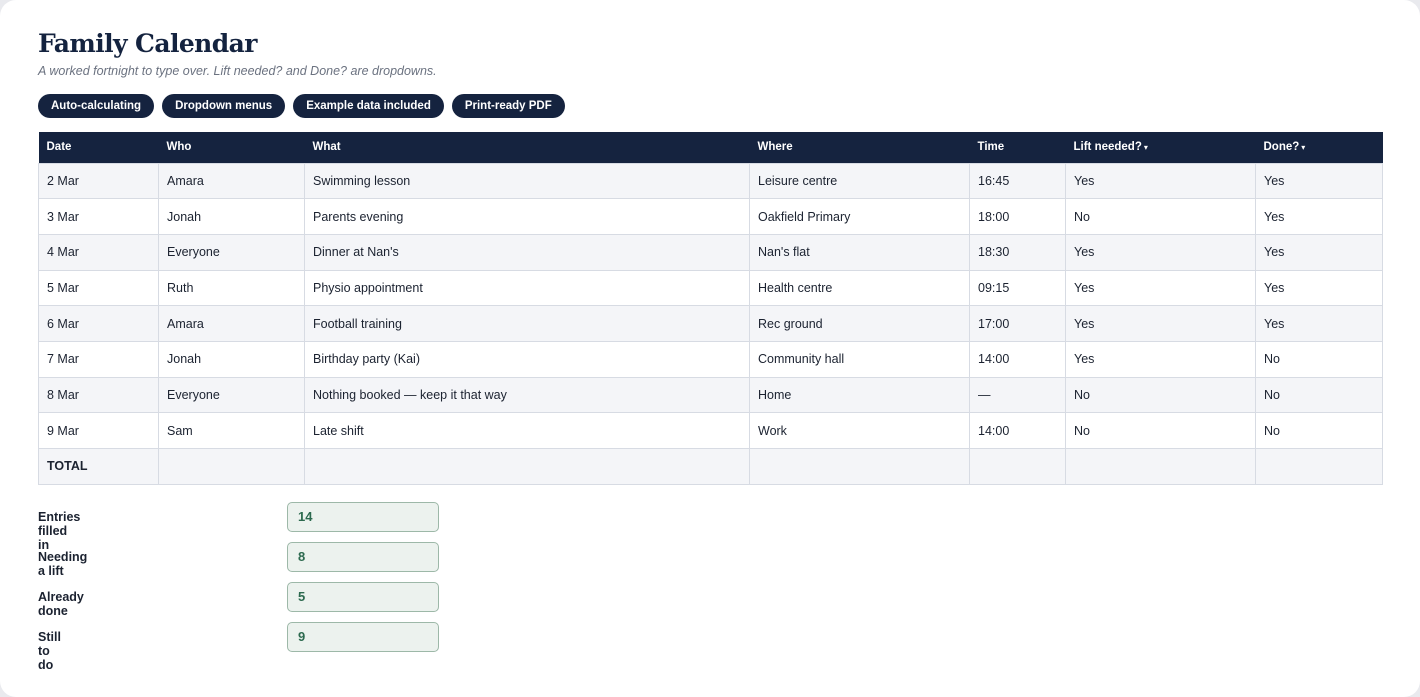  I want to click on cell-time: 16:45, so click(1017, 181).